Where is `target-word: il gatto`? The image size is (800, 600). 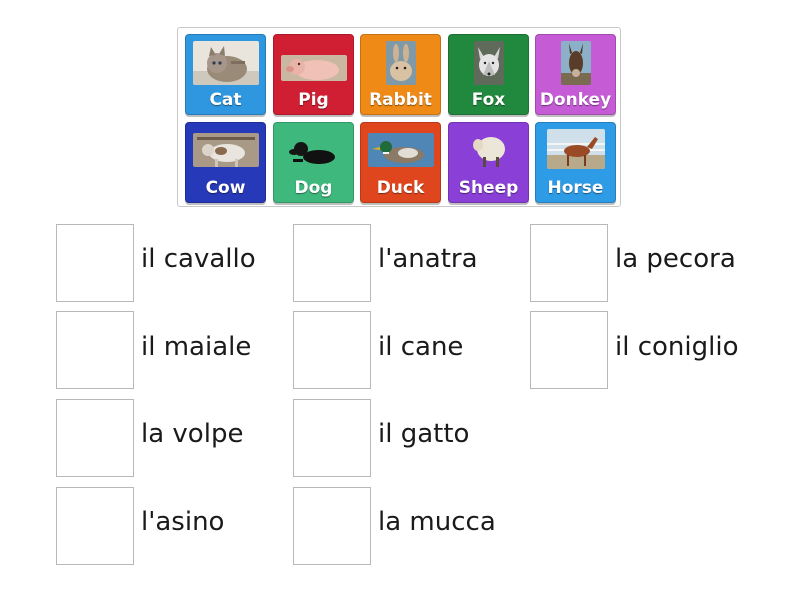
target-word: il gatto is located at coordinates (424, 434).